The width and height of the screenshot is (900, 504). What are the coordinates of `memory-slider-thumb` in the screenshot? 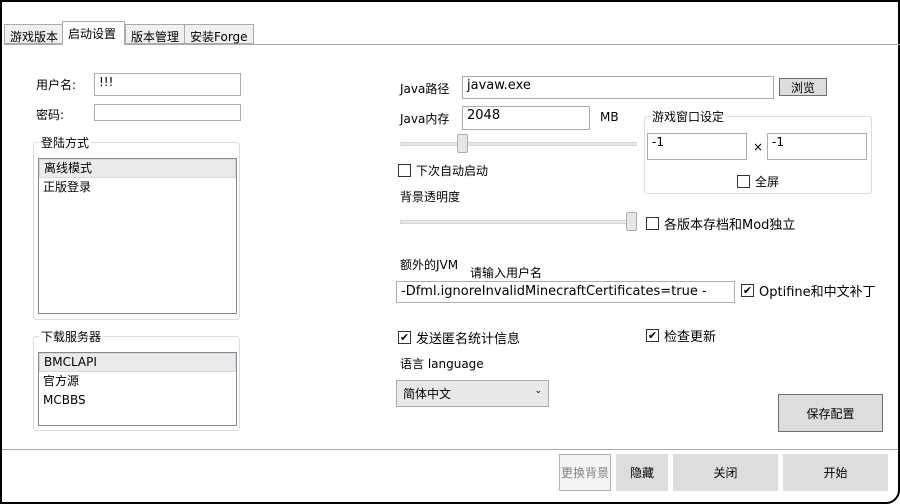 It's located at (462, 143).